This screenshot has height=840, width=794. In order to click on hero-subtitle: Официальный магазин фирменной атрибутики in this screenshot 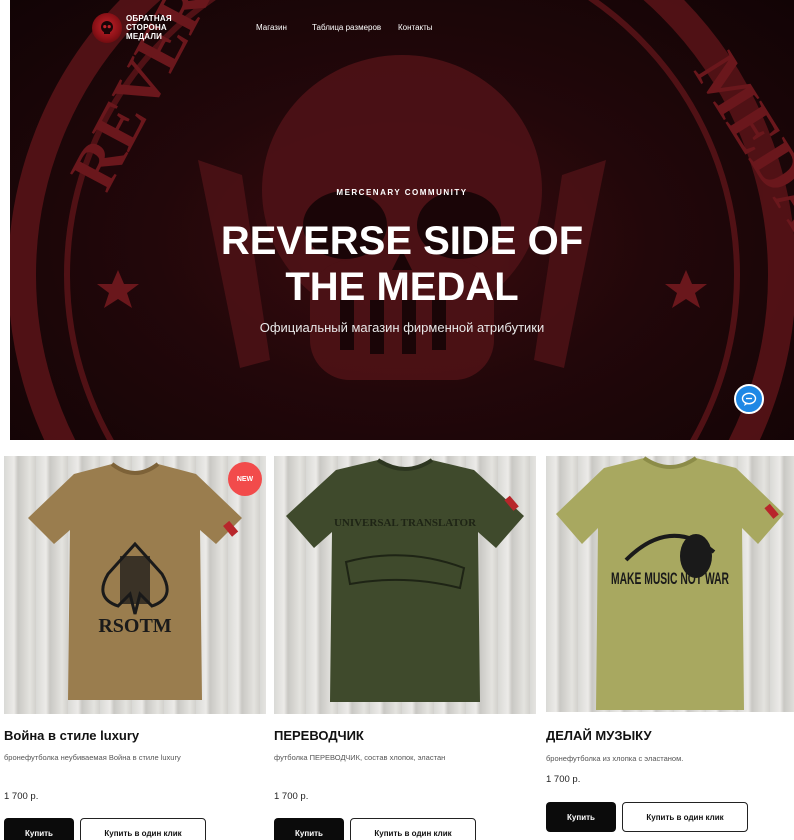, I will do `click(402, 327)`.